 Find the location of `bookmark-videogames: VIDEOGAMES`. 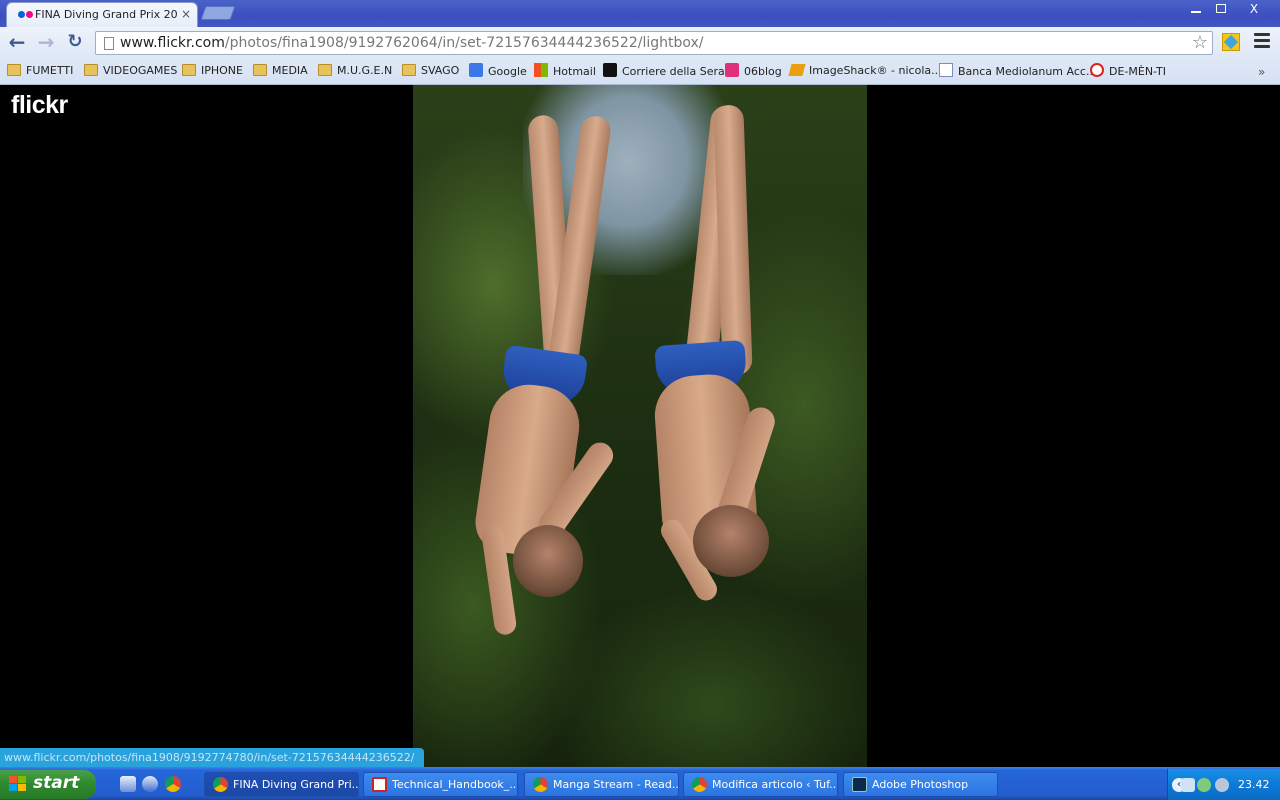

bookmark-videogames: VIDEOGAMES is located at coordinates (130, 72).